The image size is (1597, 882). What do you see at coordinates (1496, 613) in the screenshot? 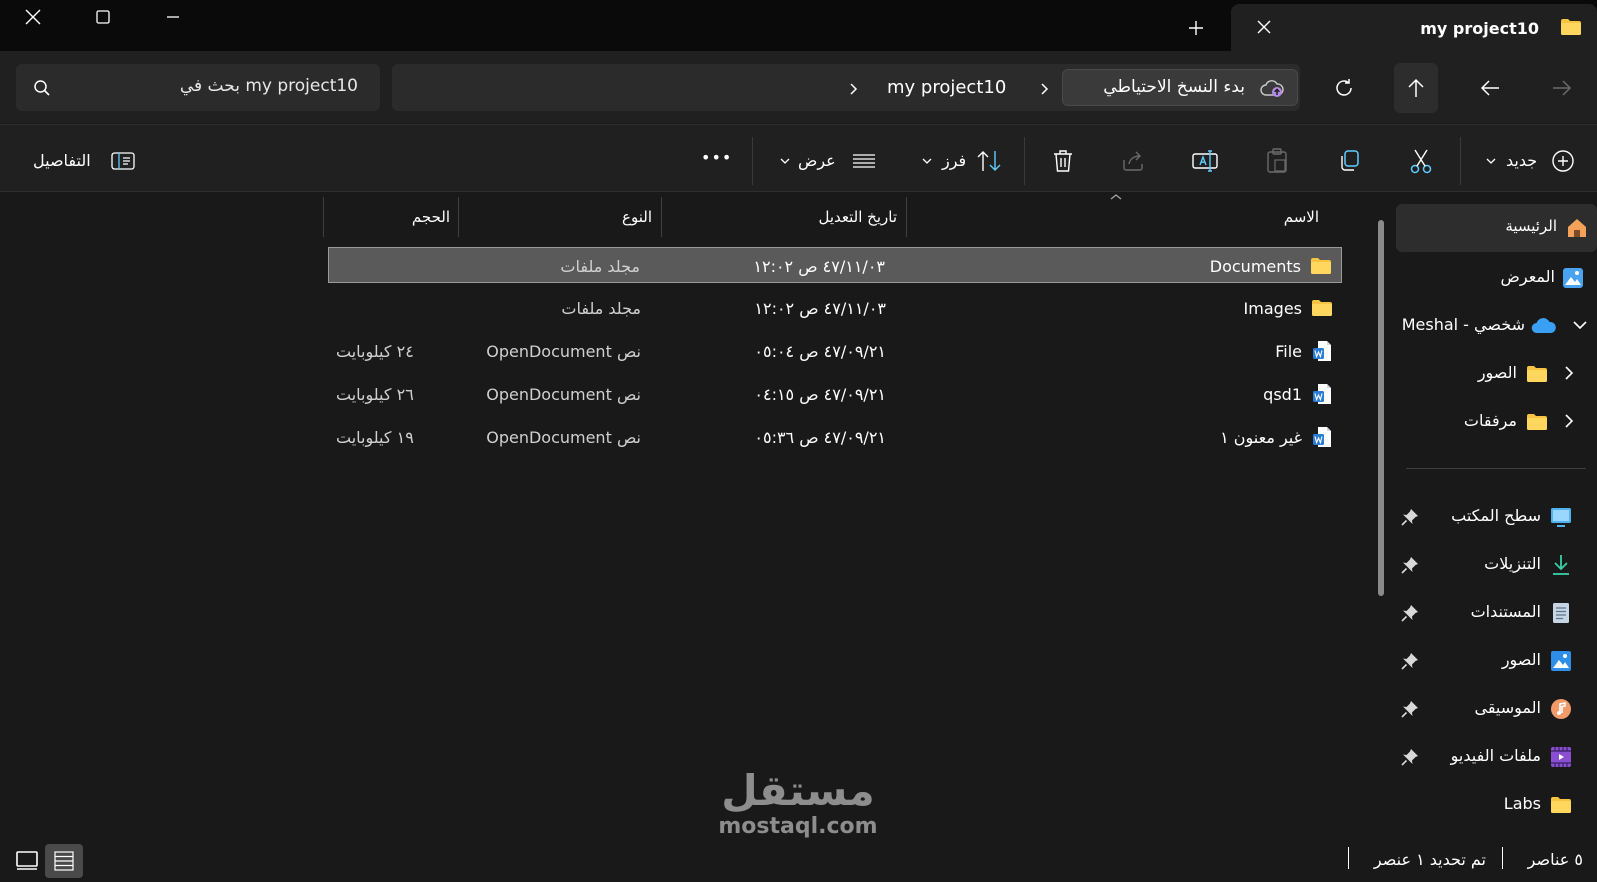
I see `sidebar-item-quick-access: المستندات` at bounding box center [1496, 613].